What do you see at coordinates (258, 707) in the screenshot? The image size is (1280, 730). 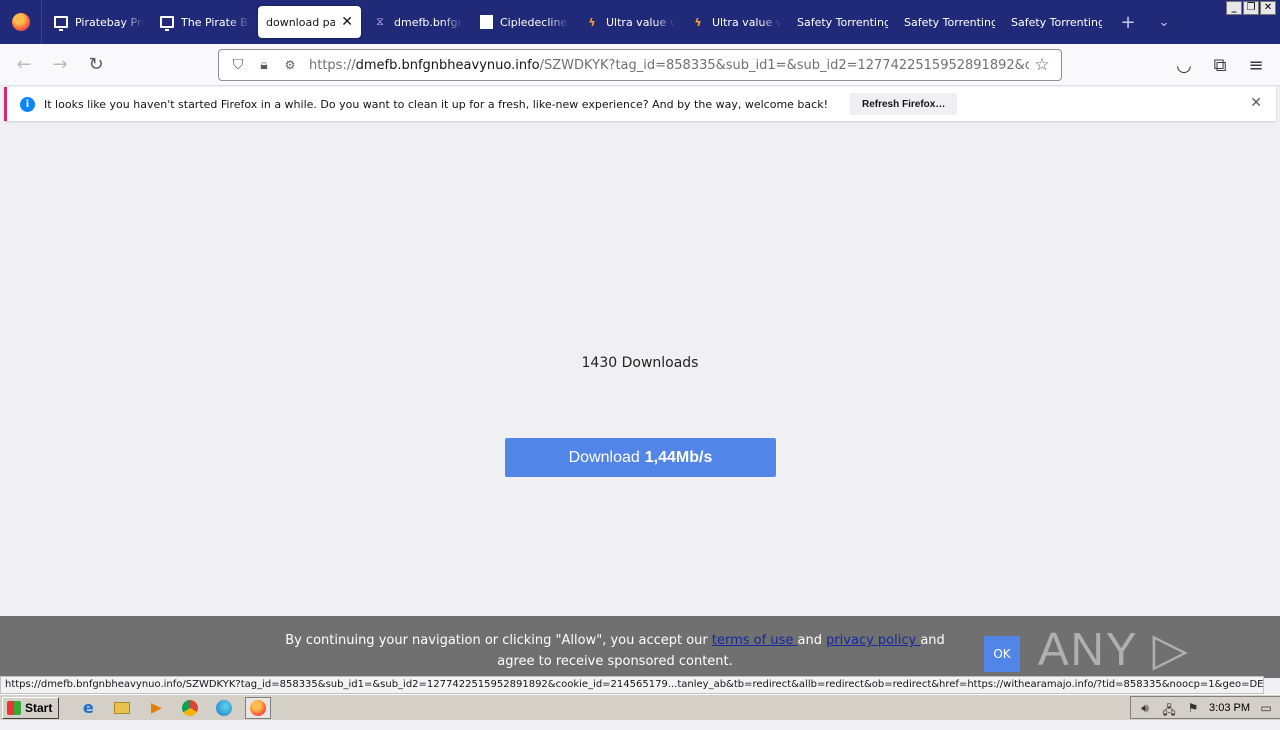 I see `firefox-taskbar-icon` at bounding box center [258, 707].